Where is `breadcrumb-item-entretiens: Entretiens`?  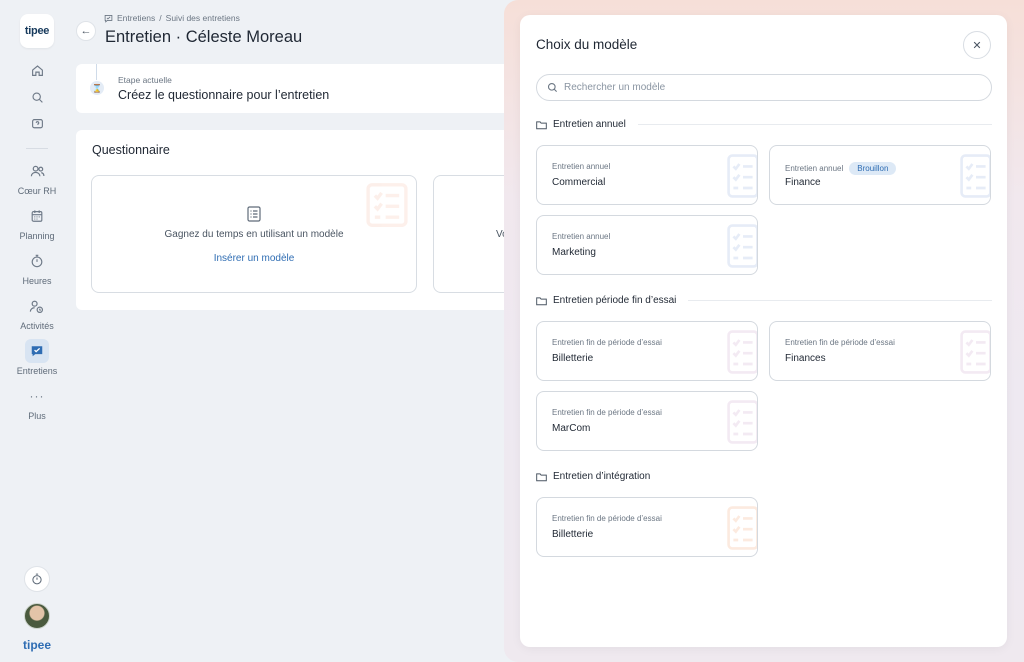 breadcrumb-item-entretiens: Entretiens is located at coordinates (136, 18).